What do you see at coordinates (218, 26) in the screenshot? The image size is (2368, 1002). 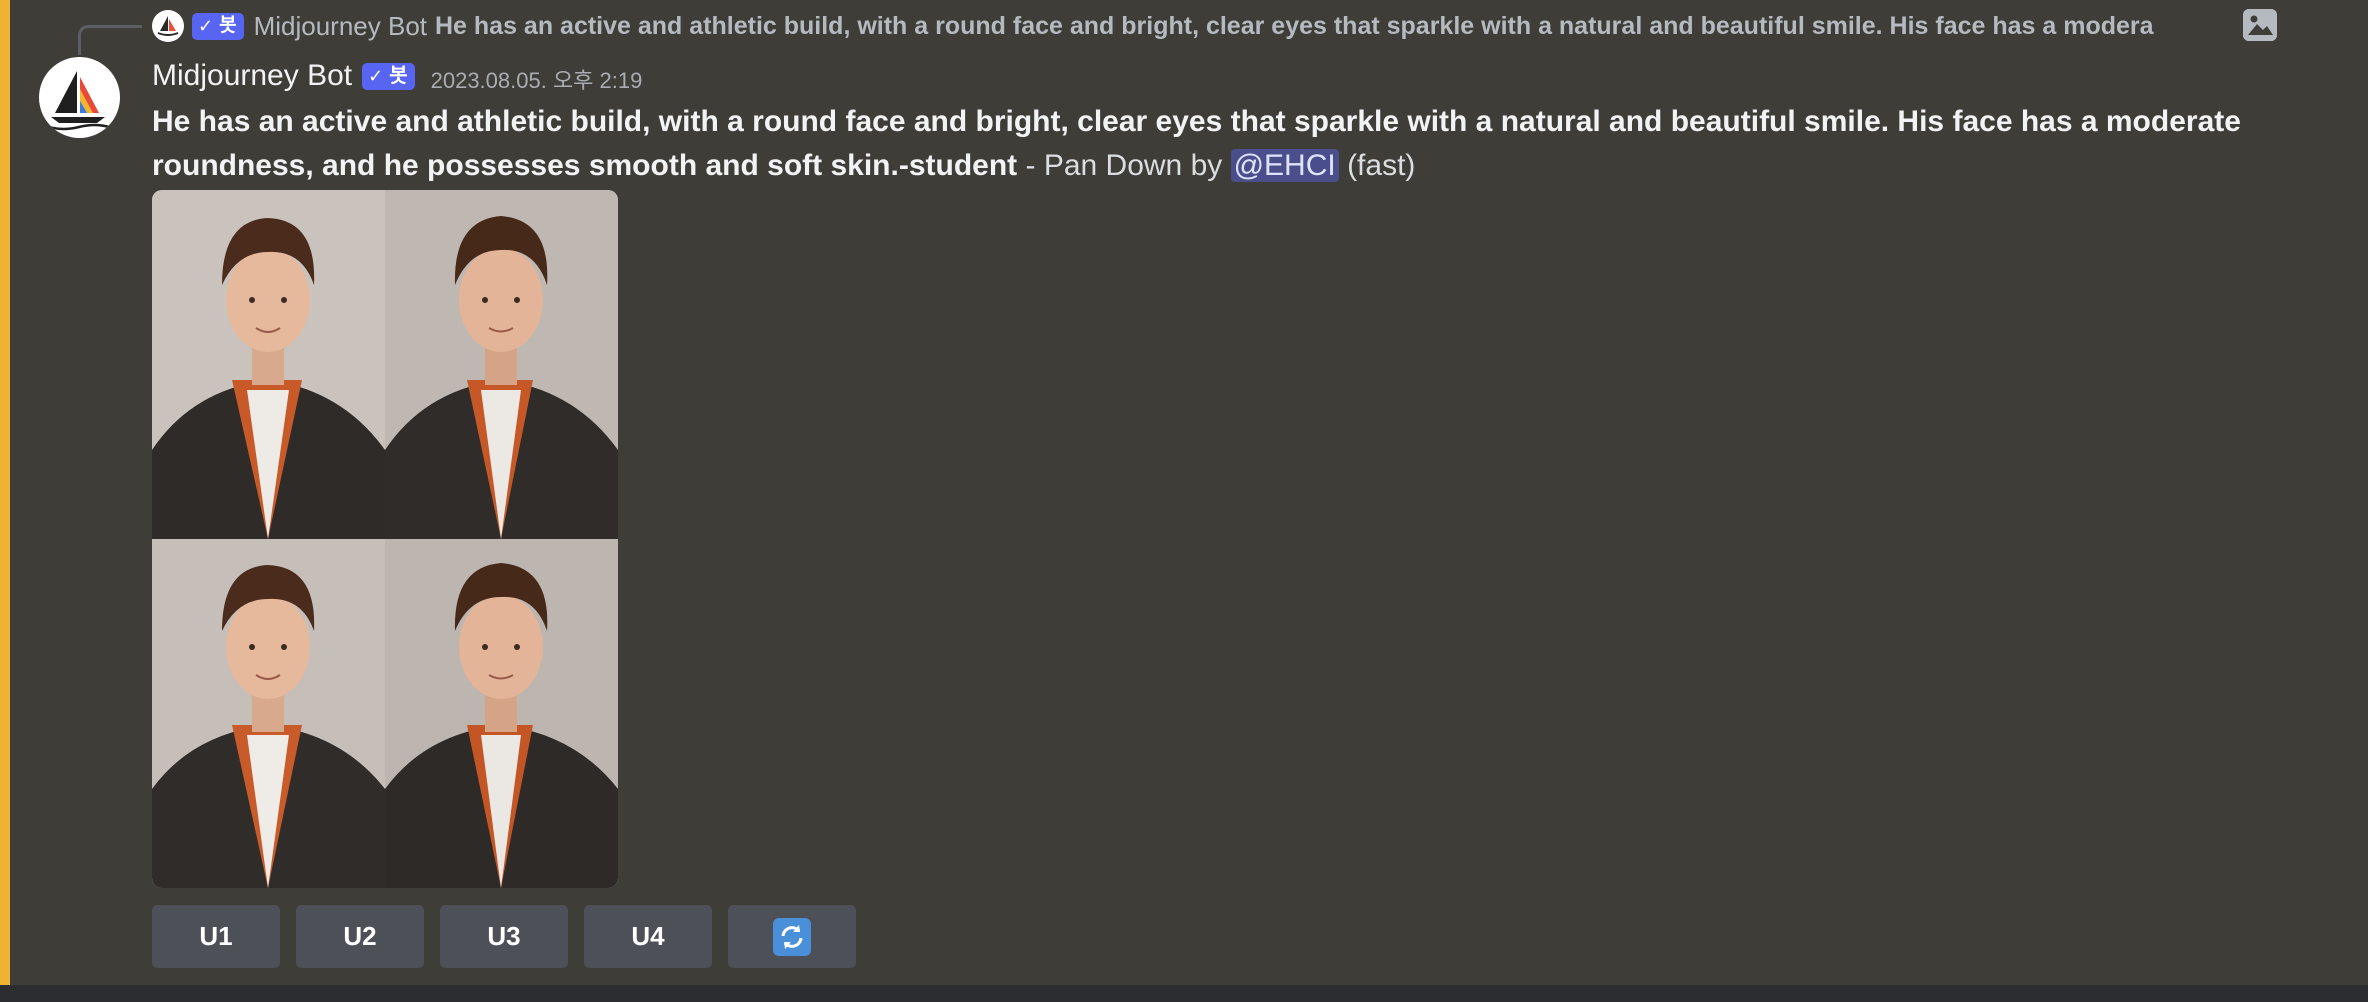 I see `reply-bot-tag: ✓ 봇` at bounding box center [218, 26].